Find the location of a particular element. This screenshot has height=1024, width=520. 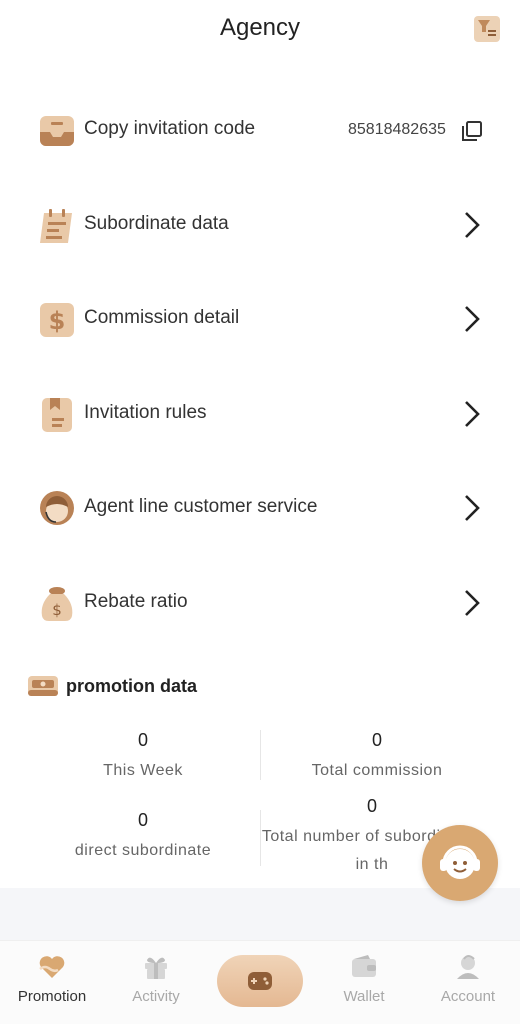

floating-support-button is located at coordinates (460, 863).